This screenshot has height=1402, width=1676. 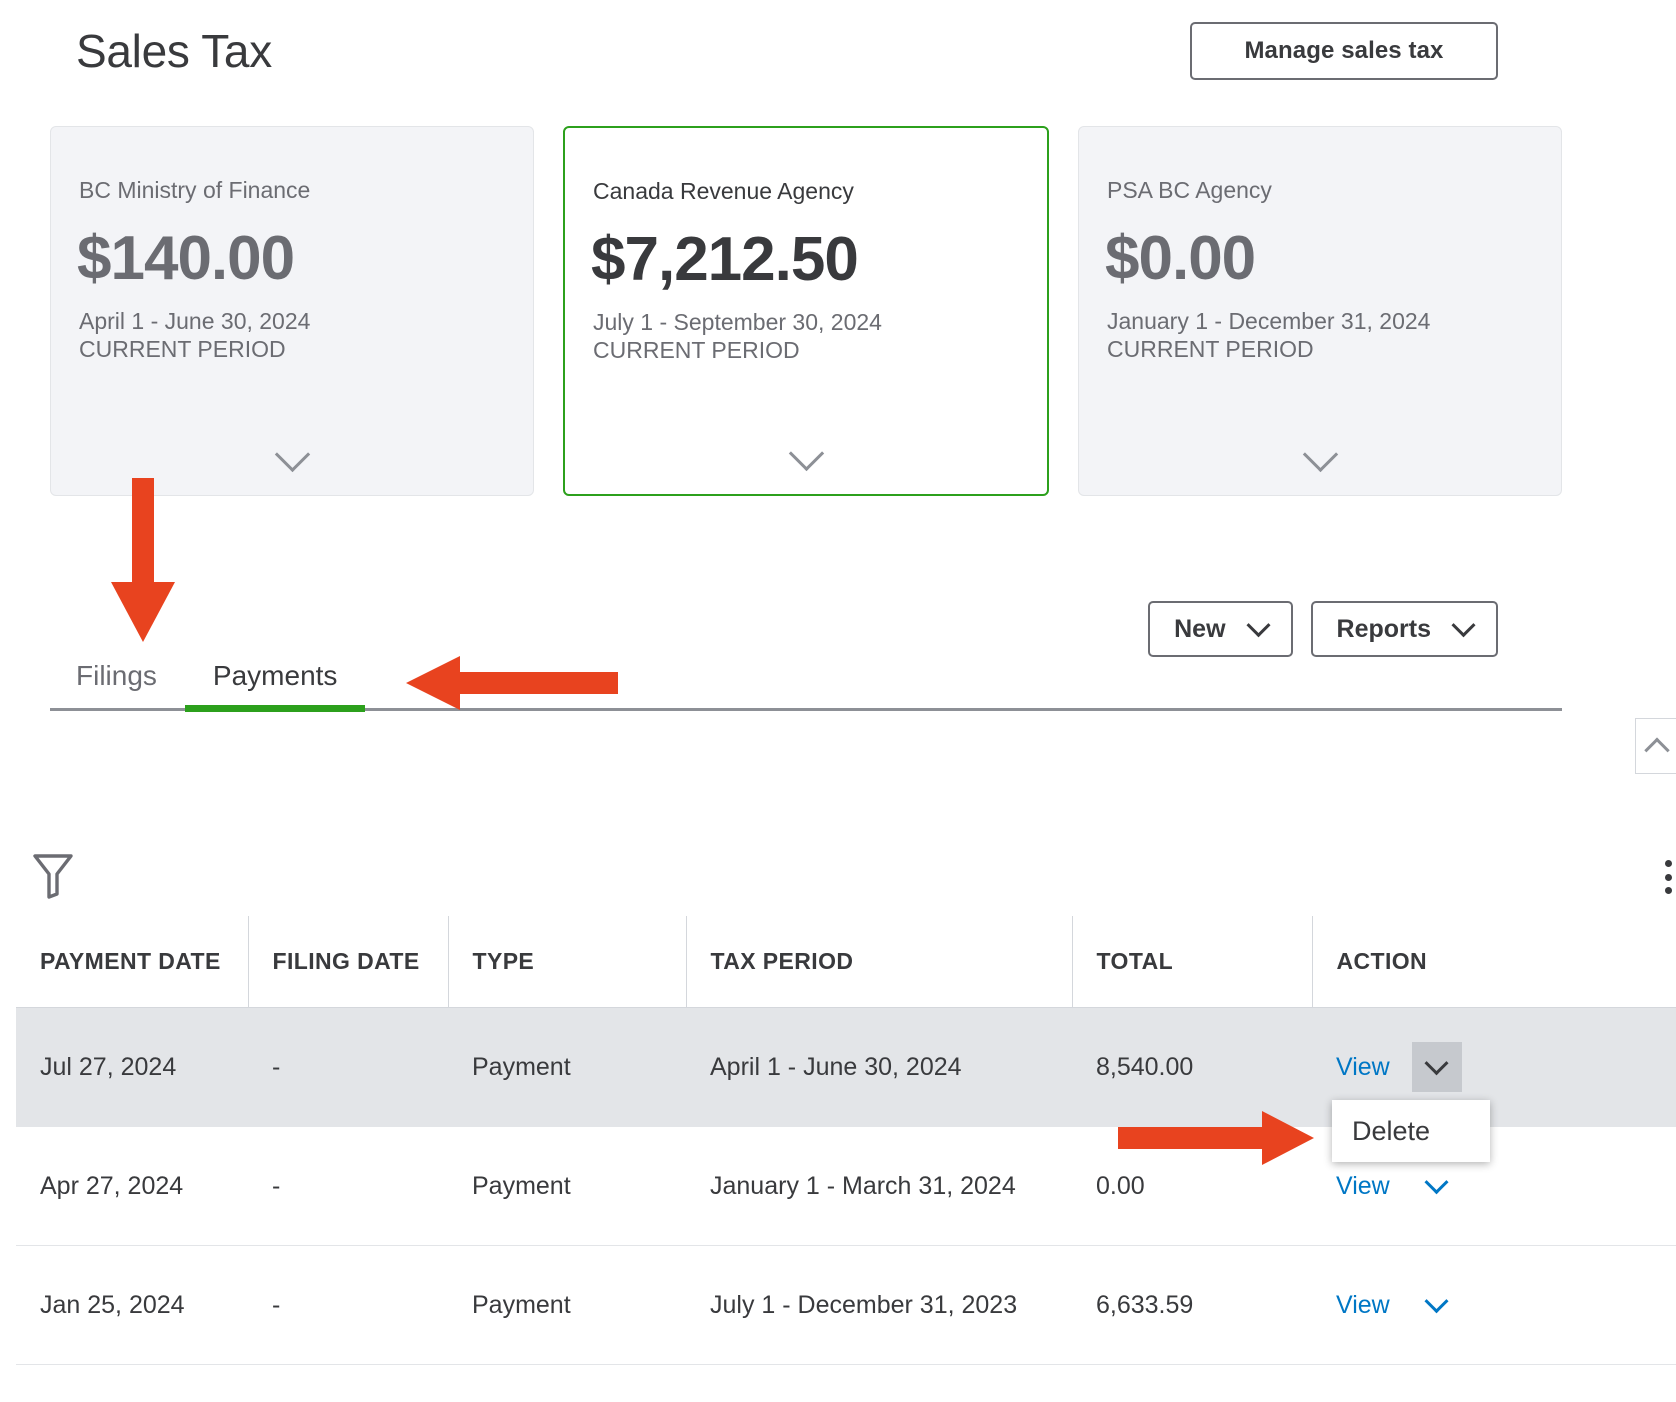 What do you see at coordinates (1218, 1140) in the screenshot?
I see `annotation-arrow-right` at bounding box center [1218, 1140].